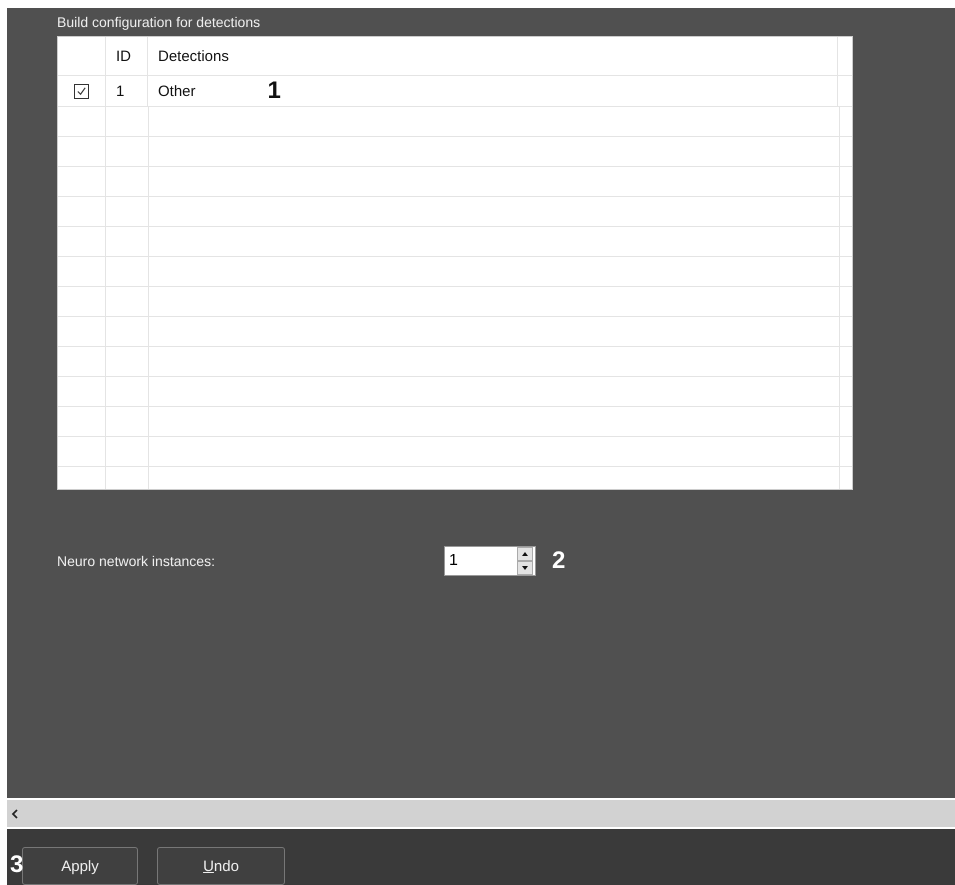 This screenshot has width=955, height=885. I want to click on annotation-number: 1, so click(274, 91).